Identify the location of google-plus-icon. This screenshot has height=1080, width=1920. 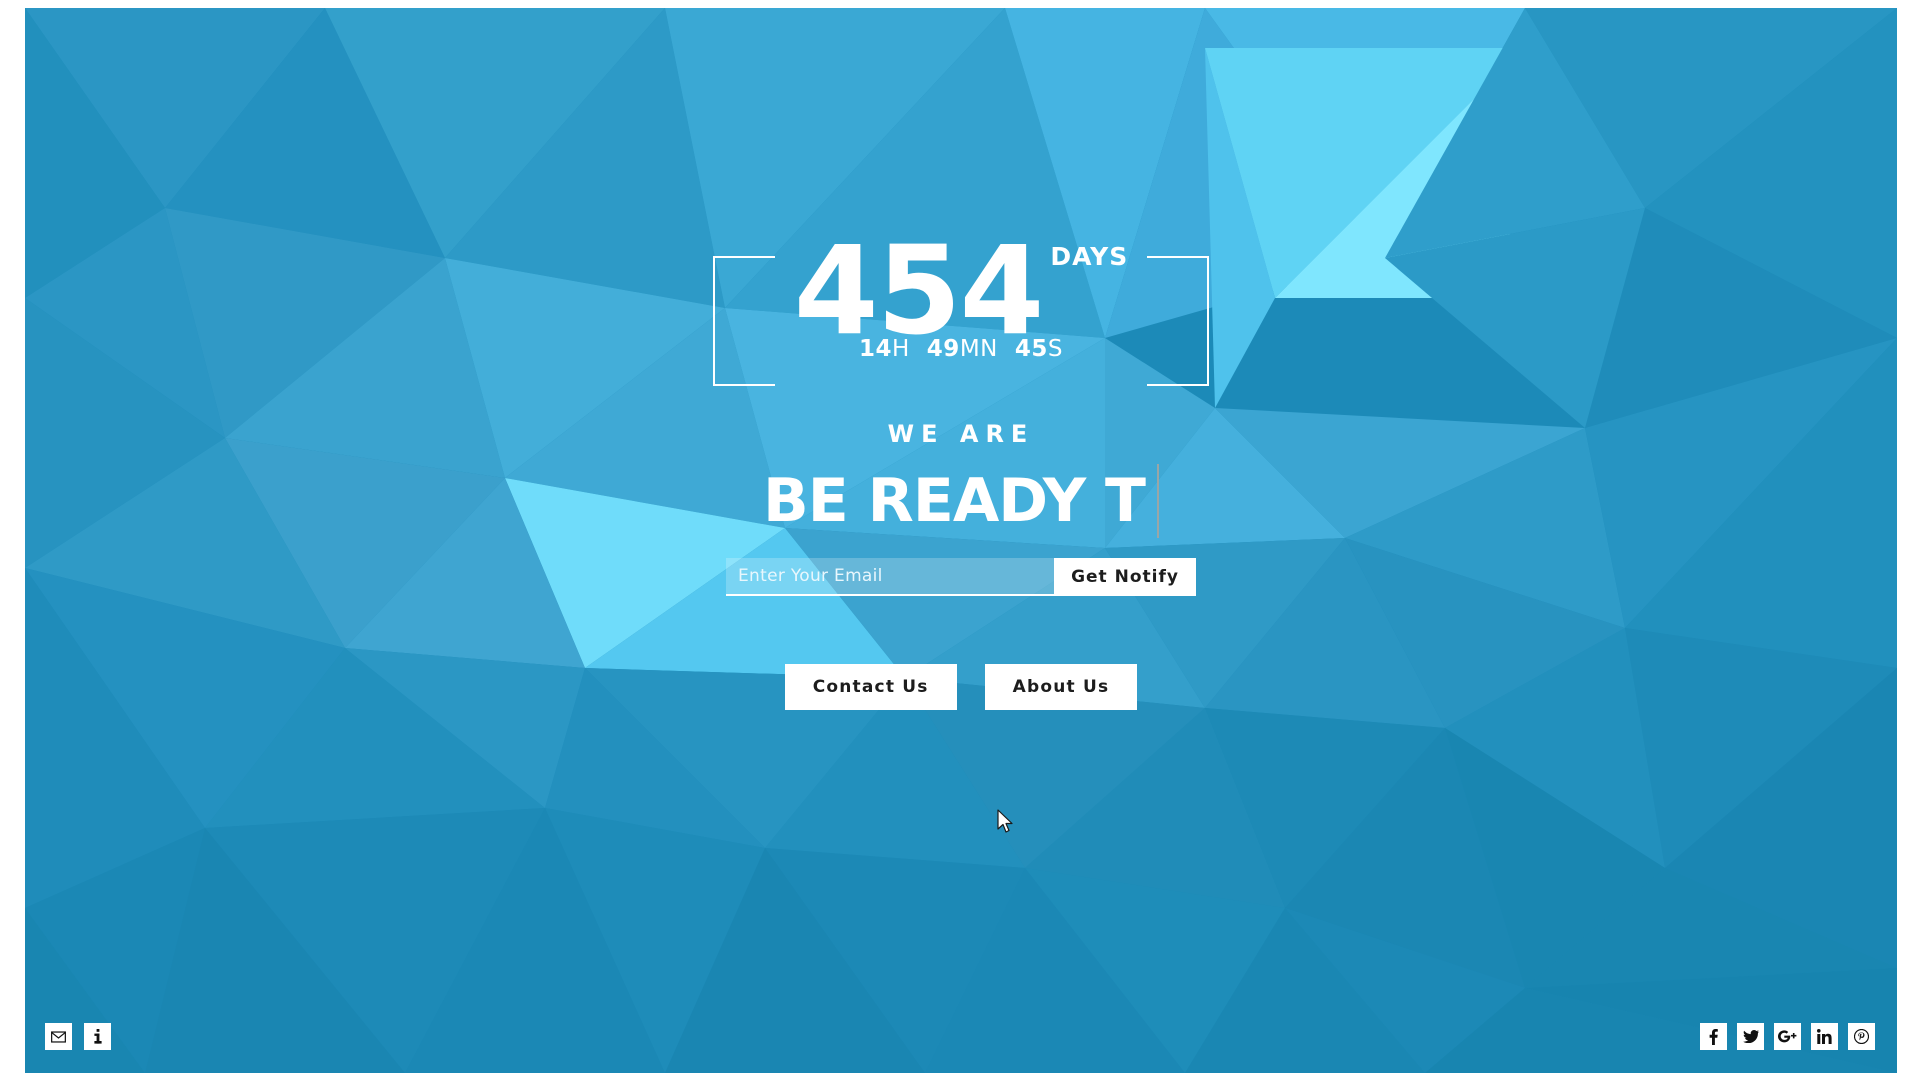
(1787, 1036).